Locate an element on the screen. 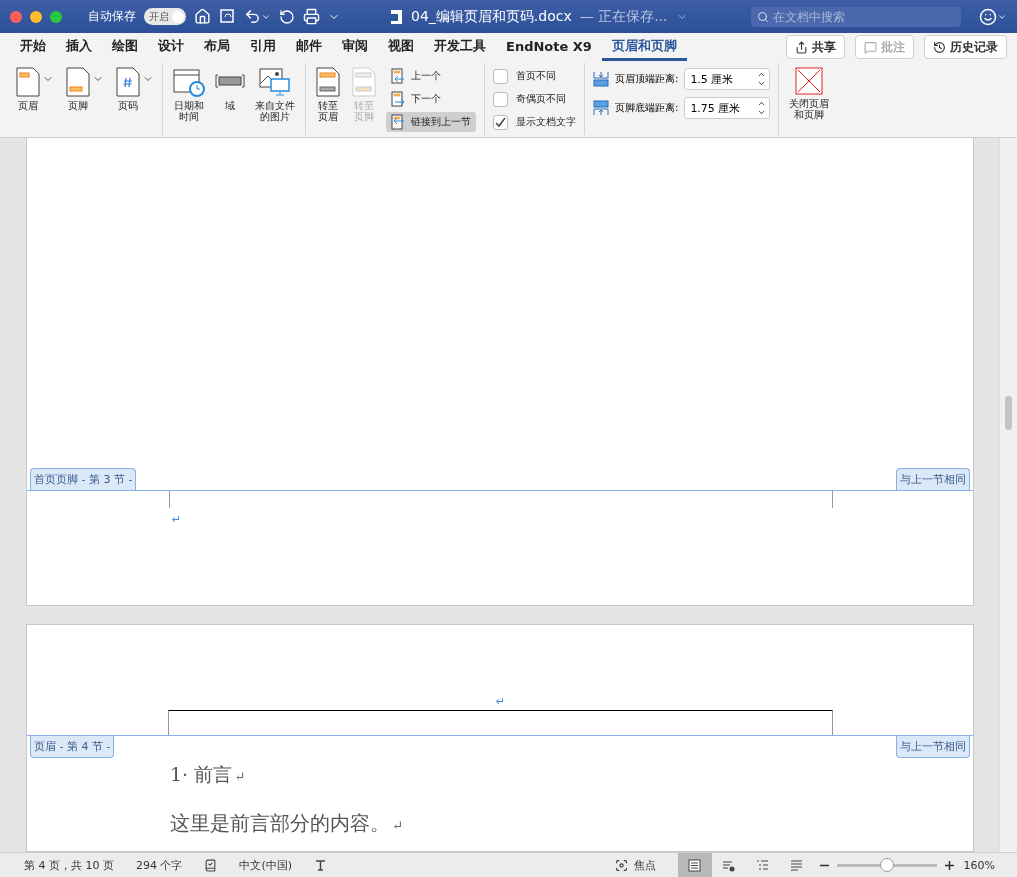  page-lines-icon is located at coordinates (695, 865).